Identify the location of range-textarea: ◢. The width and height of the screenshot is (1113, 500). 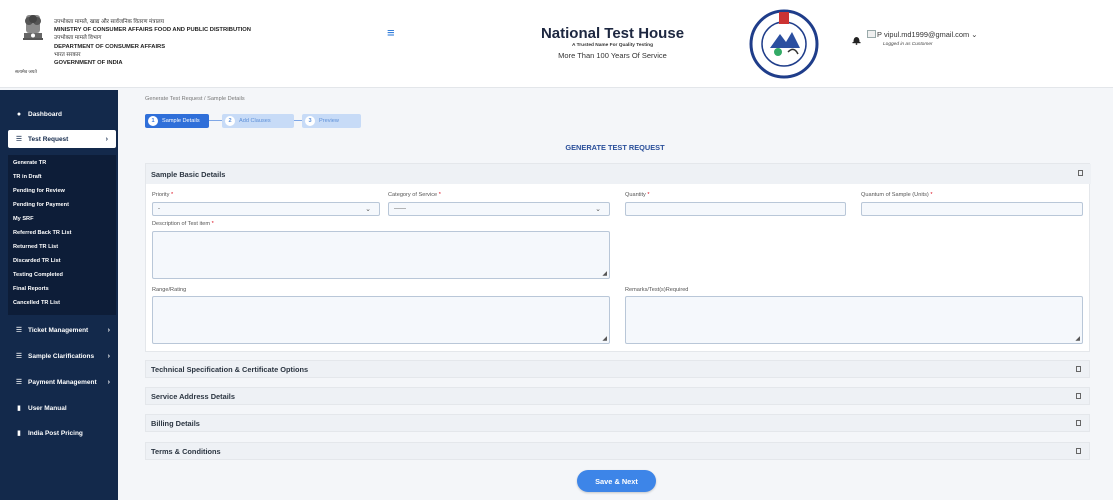
(381, 320).